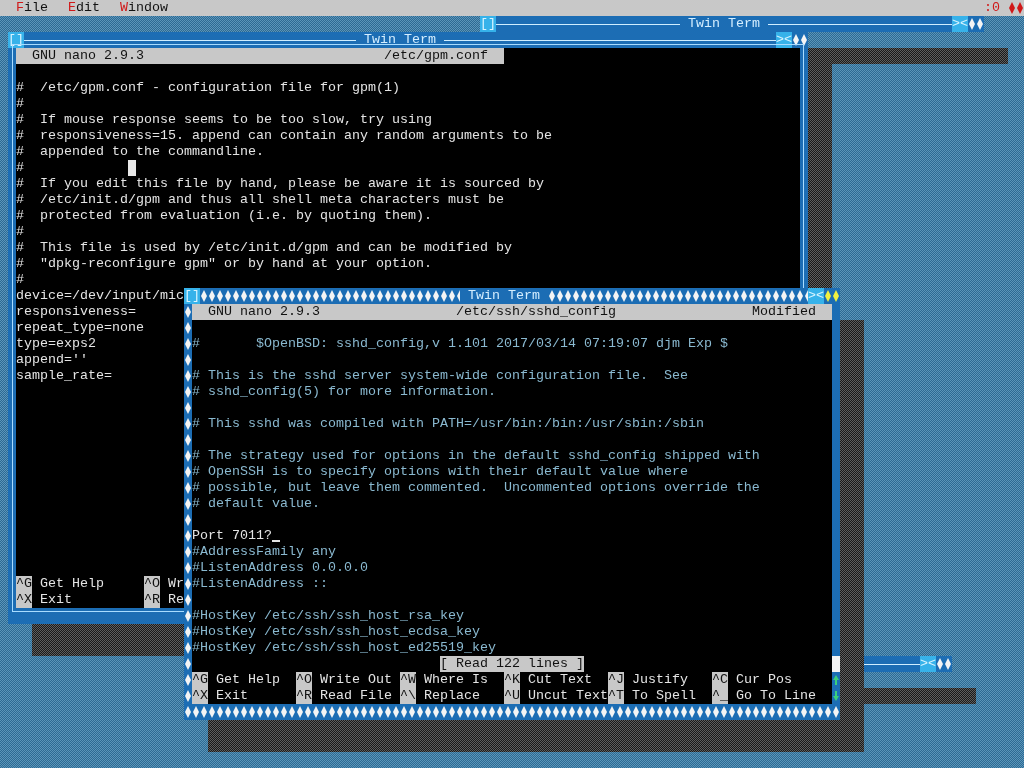  I want to click on text-line: # The strategy used for options in the default sshd_config shipped with, so click(476, 456).